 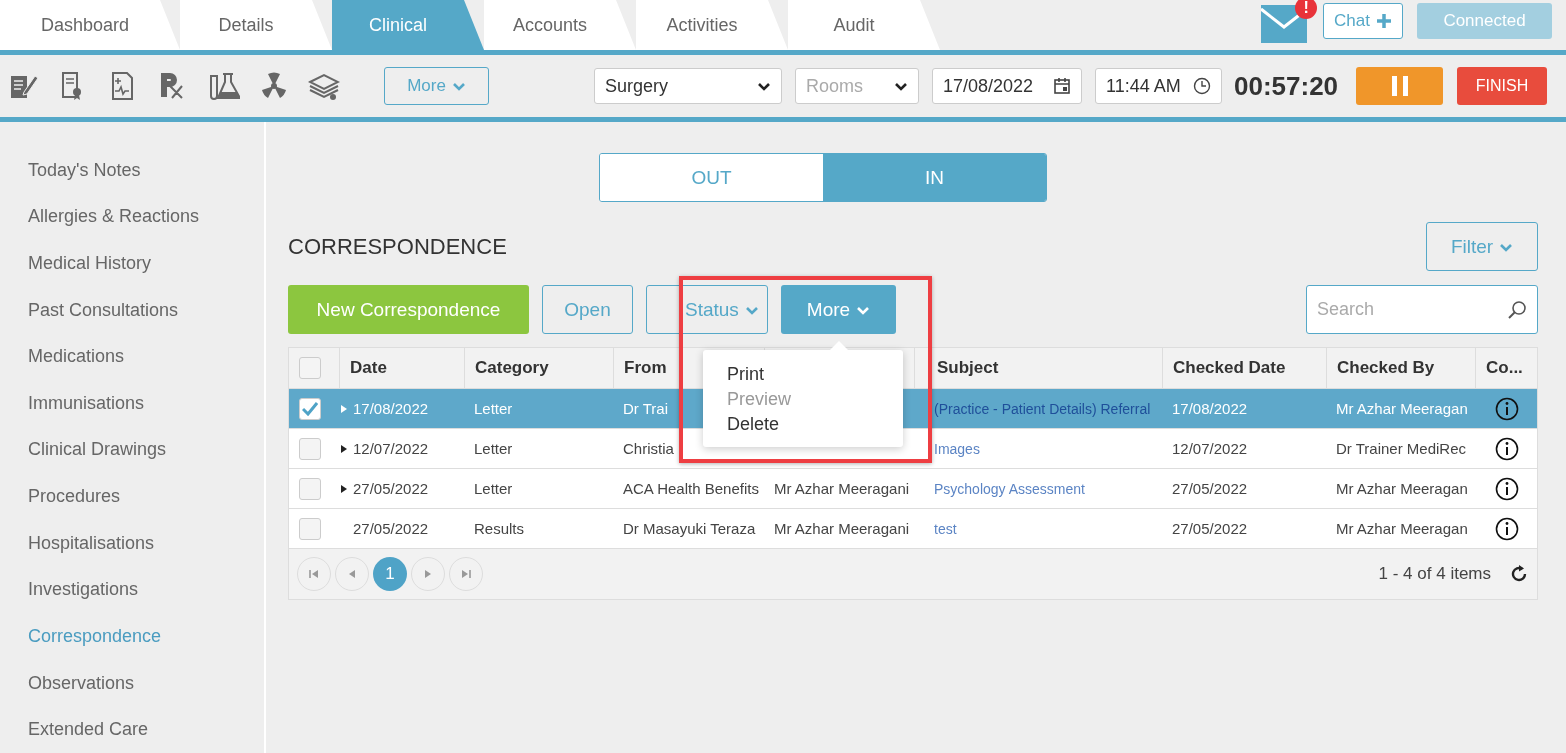 I want to click on finish-button: FINISH, so click(x=1502, y=86).